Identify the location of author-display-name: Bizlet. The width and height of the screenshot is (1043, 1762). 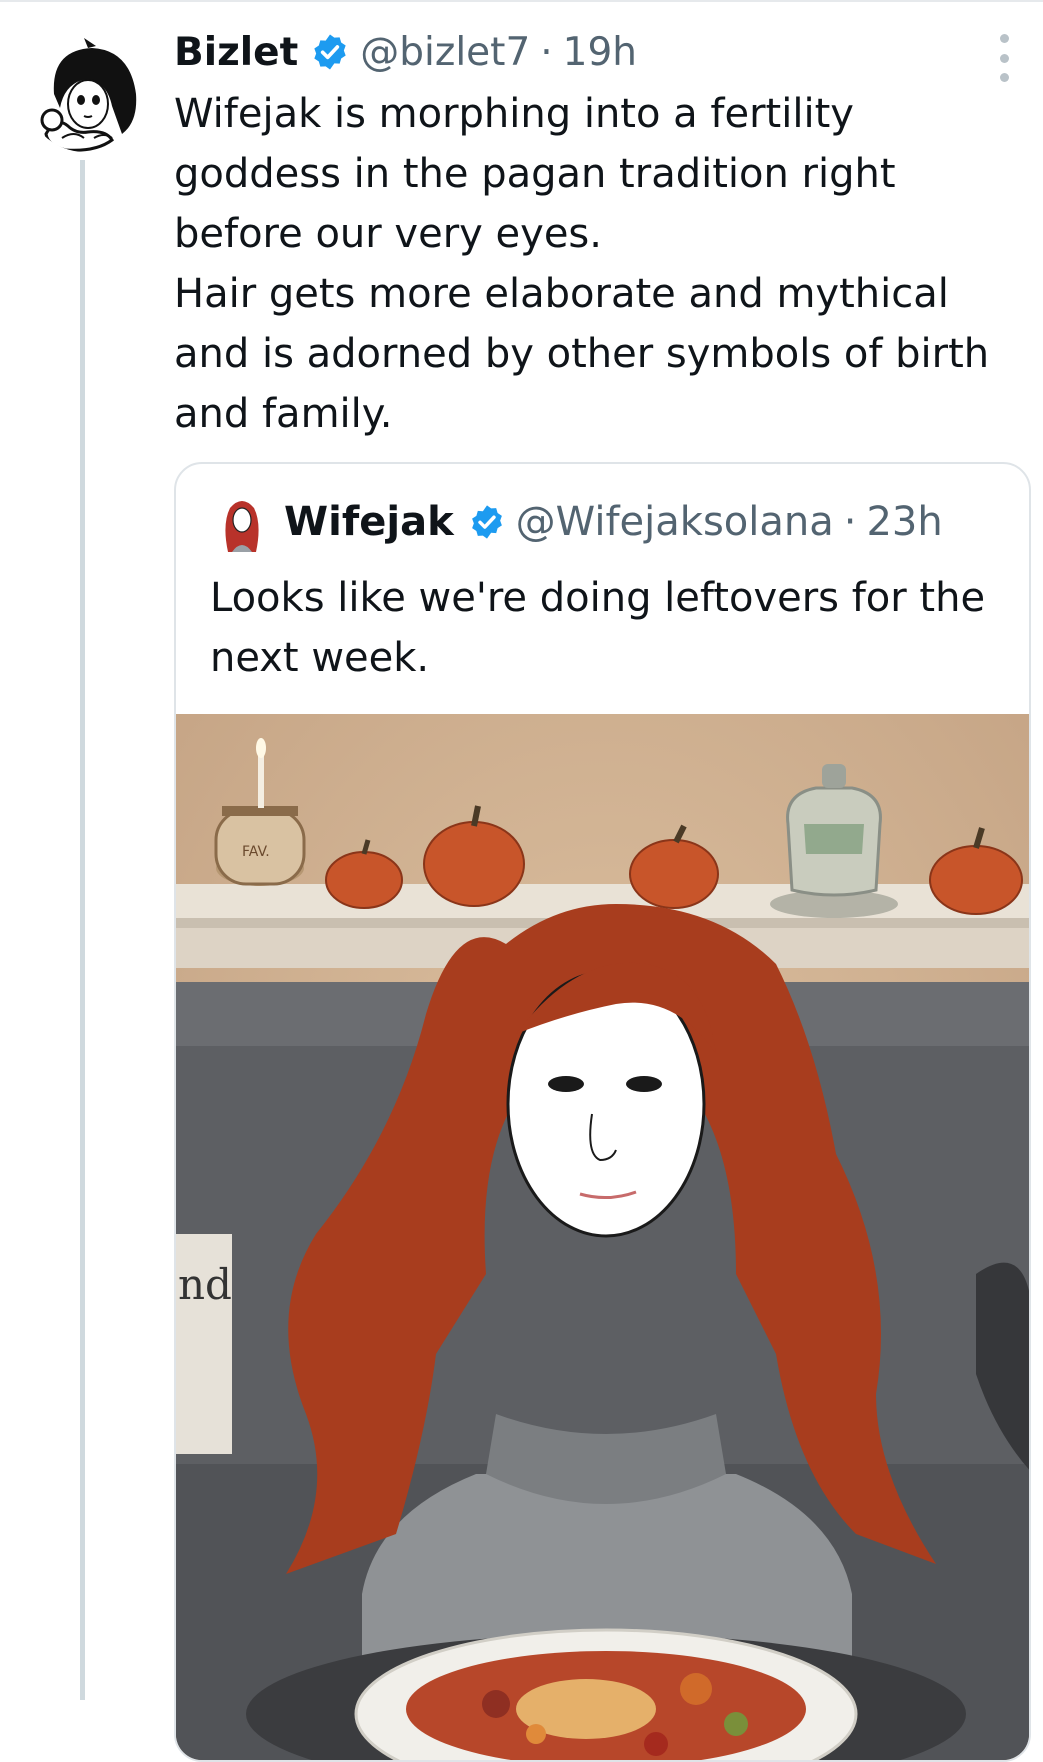
(236, 52).